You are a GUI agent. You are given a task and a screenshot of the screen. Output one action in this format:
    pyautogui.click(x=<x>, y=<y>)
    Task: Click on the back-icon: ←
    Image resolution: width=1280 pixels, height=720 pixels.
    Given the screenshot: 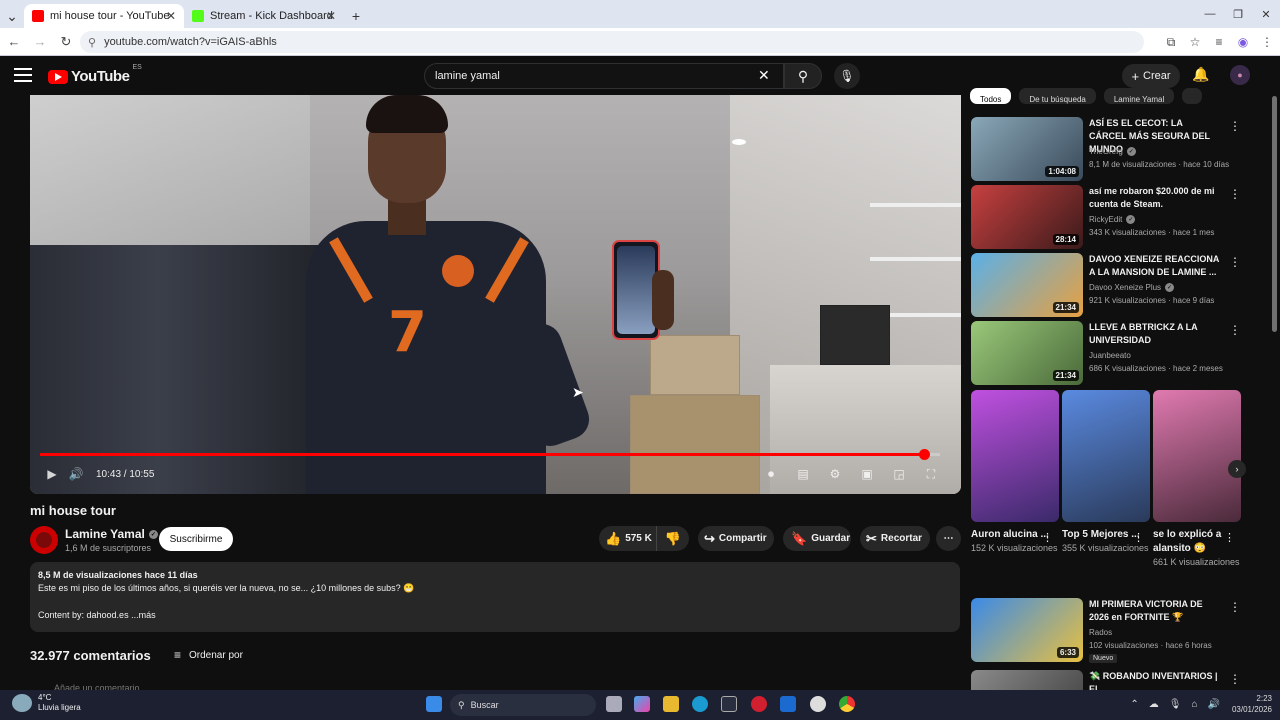 What is the action you would take?
    pyautogui.click(x=14, y=42)
    